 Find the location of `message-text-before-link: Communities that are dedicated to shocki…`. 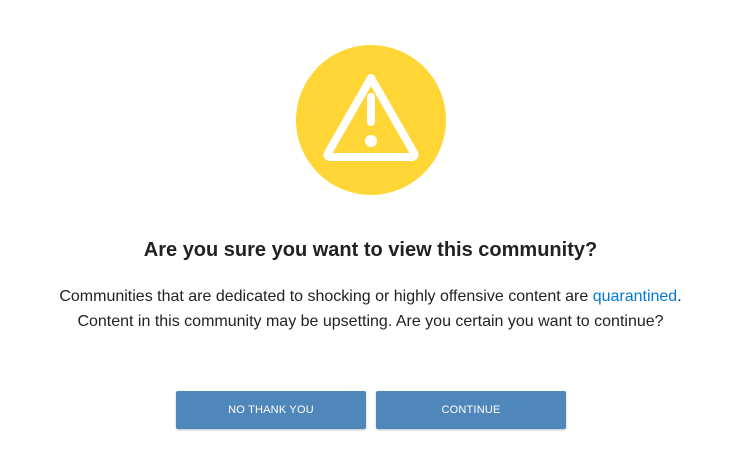

message-text-before-link: Communities that are dedicated to shocki… is located at coordinates (326, 296).